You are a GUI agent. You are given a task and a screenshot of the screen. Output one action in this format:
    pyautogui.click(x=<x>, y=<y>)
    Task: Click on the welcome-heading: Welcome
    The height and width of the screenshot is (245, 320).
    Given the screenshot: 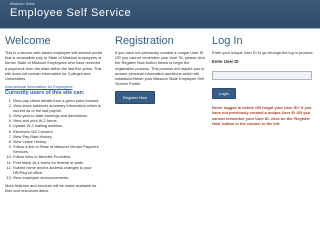 What is the action you would take?
    pyautogui.click(x=28, y=41)
    